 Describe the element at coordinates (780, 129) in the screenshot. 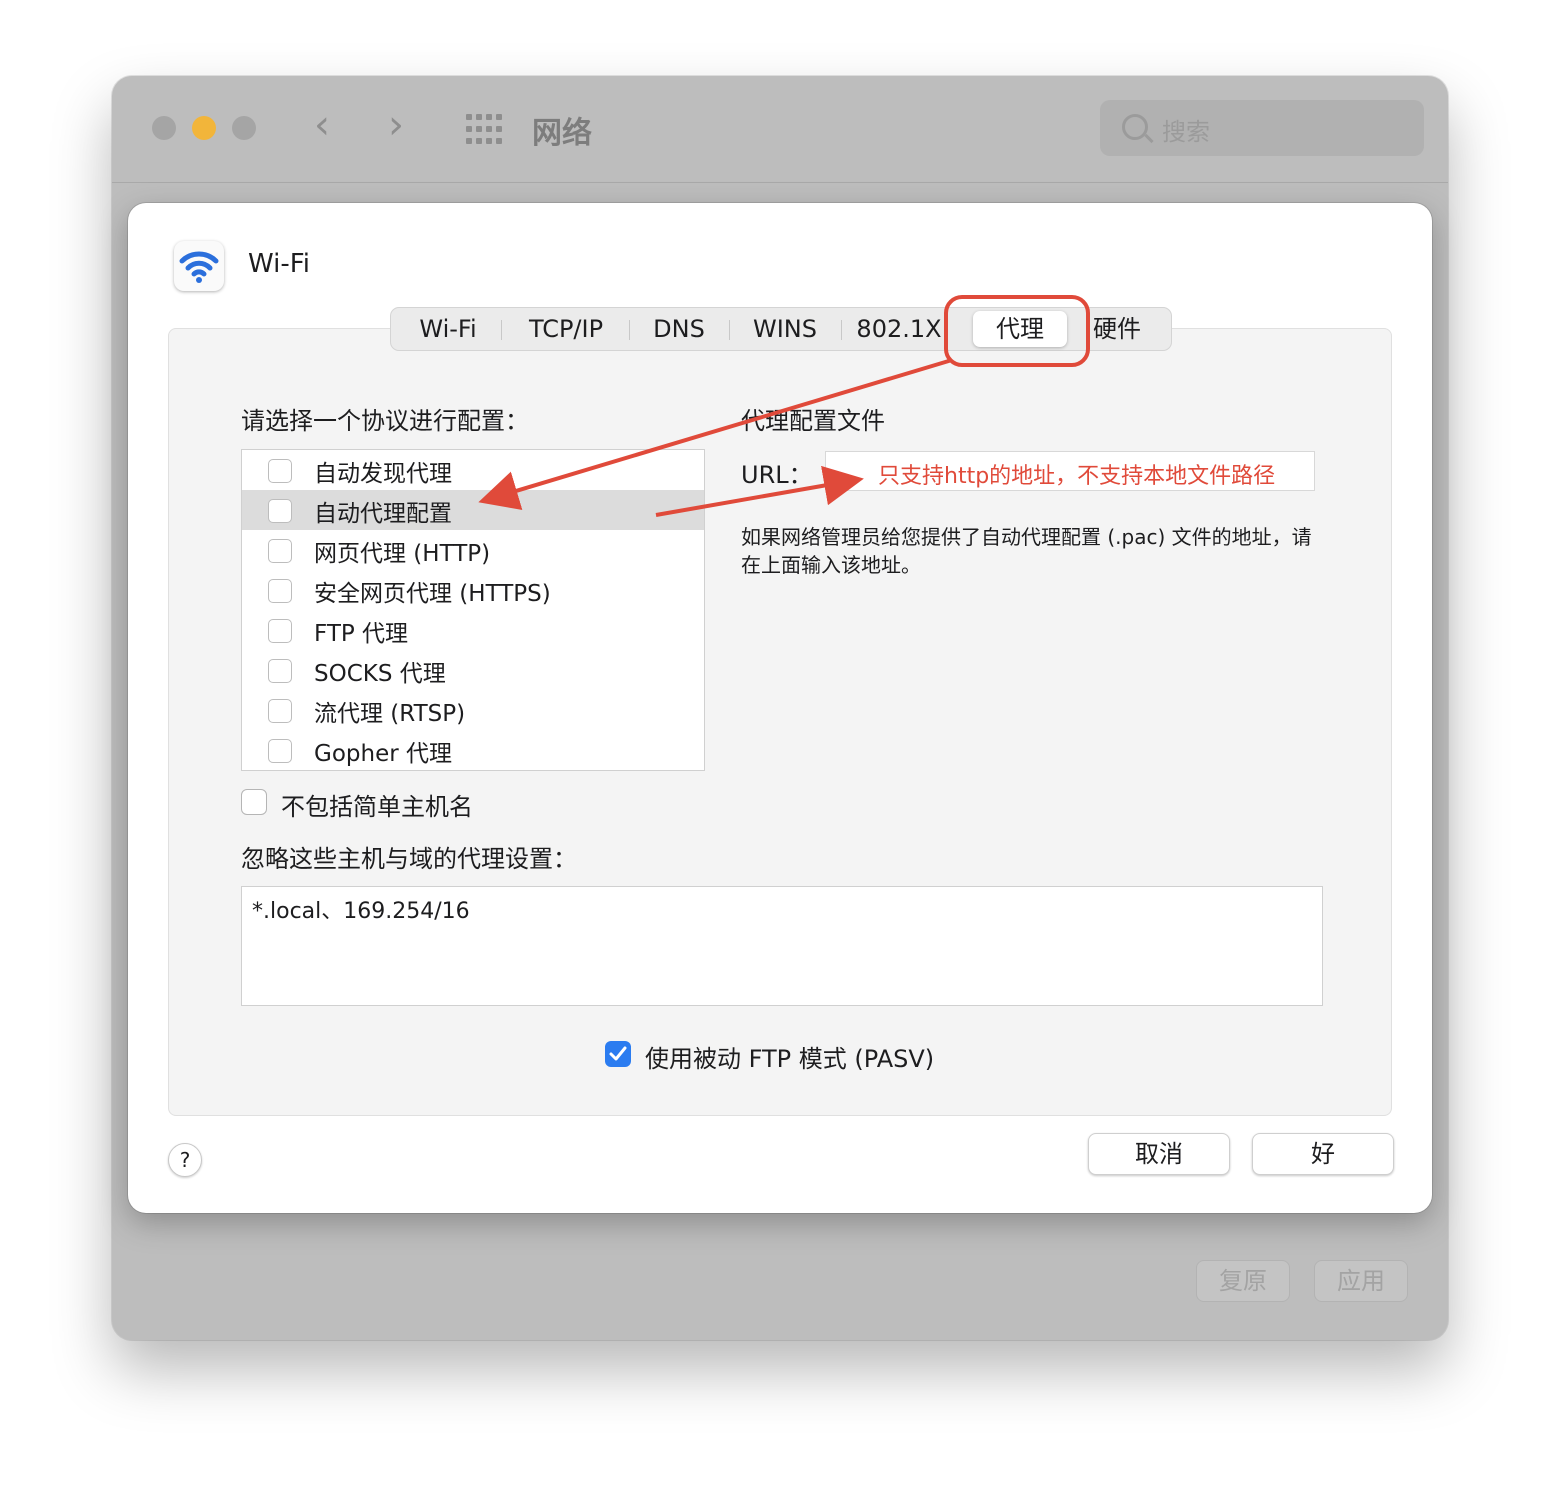

I see `title-bar: ‹ › 网络 搜索` at that location.